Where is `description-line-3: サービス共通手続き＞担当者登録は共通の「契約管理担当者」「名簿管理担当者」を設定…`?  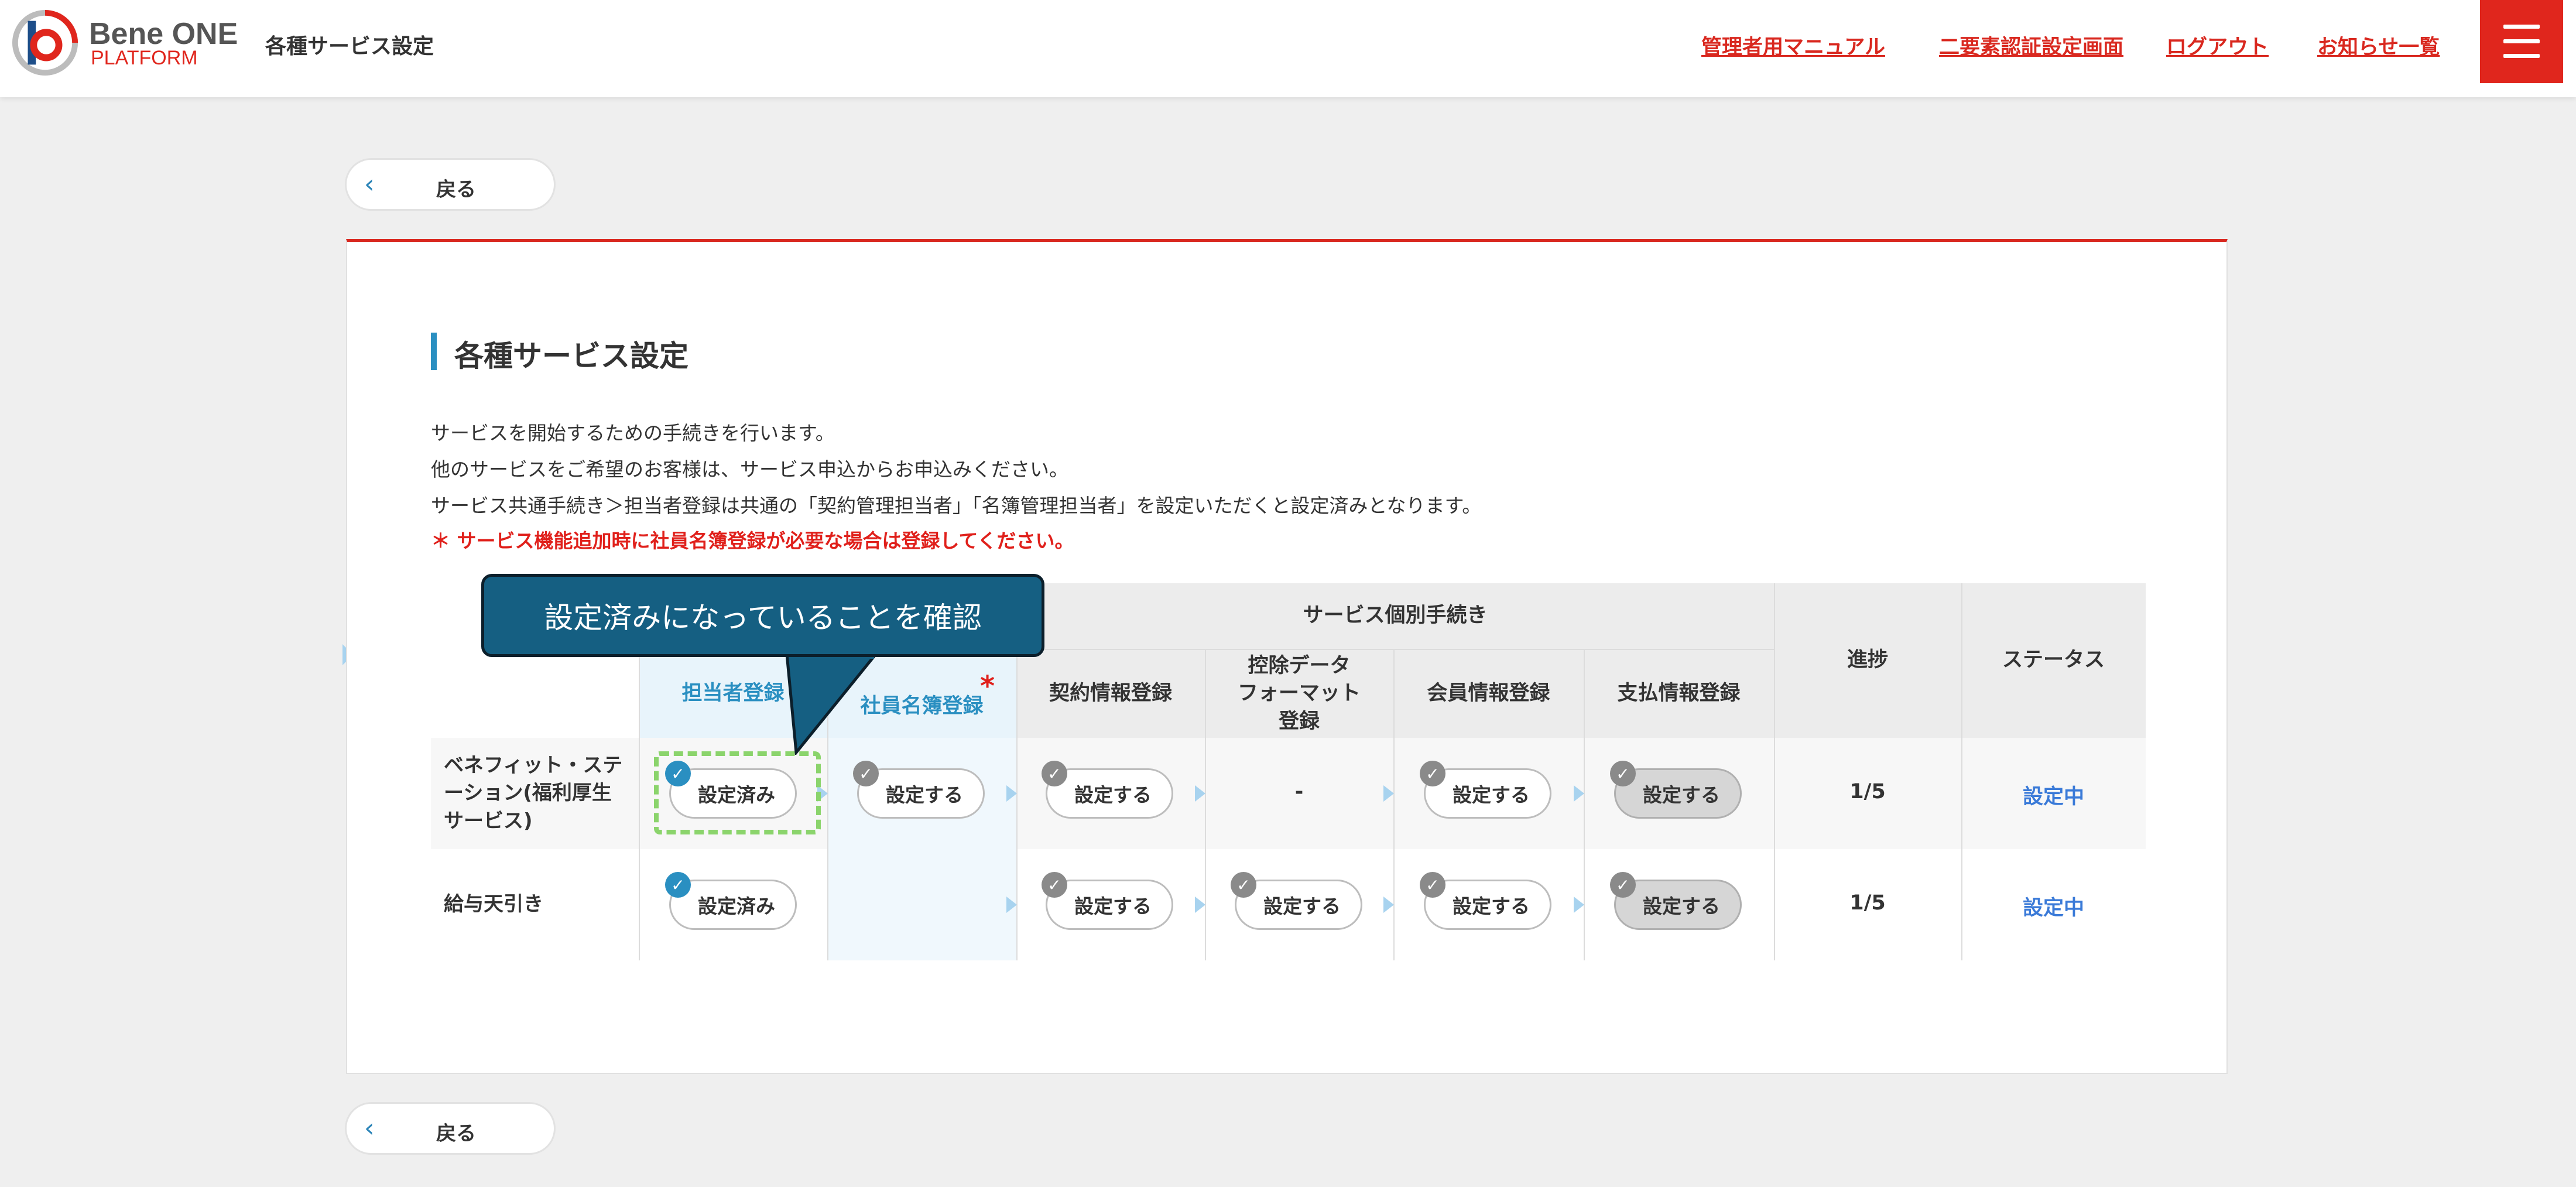
description-line-3: サービス共通手続き＞担当者登録は共通の「契約管理担当者」「名簿管理担当者」を設定… is located at coordinates (956, 505).